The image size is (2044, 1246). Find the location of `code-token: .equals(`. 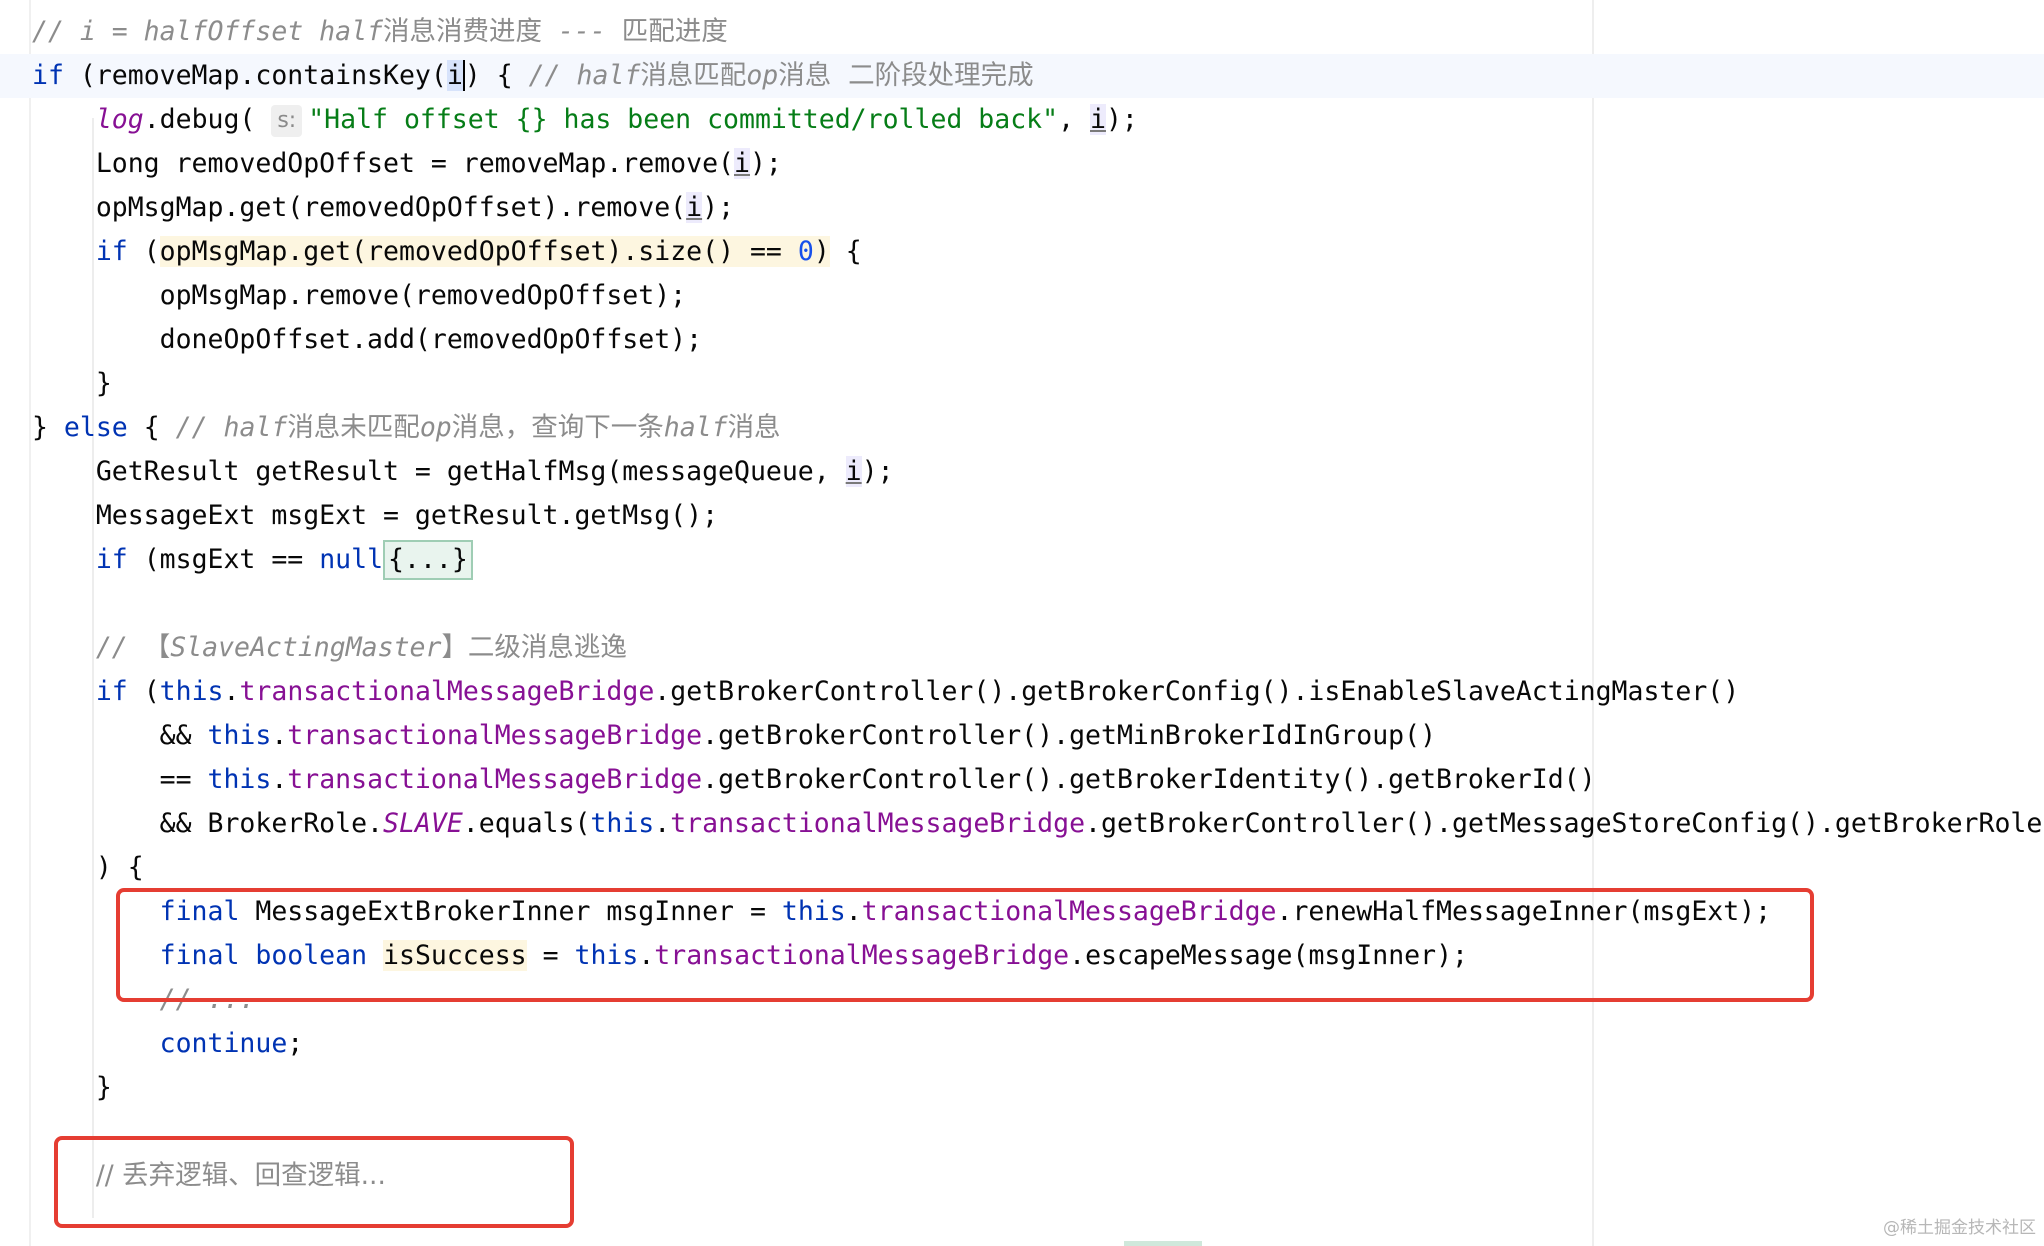

code-token: .equals( is located at coordinates (526, 823).